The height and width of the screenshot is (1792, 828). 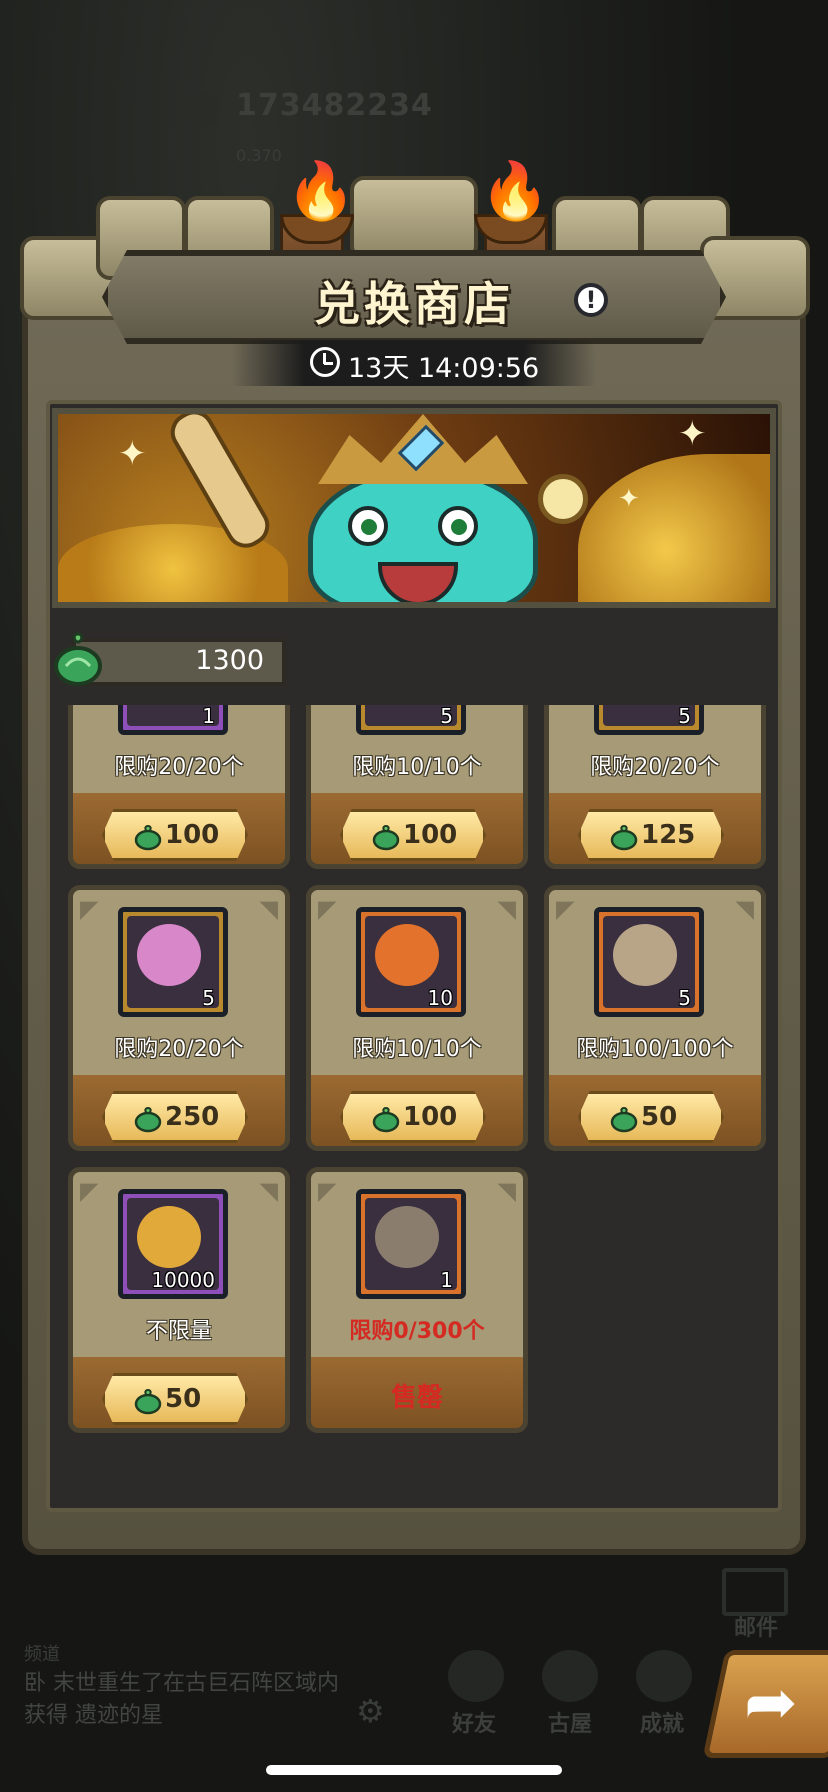 I want to click on gold-pile-right, so click(x=674, y=528).